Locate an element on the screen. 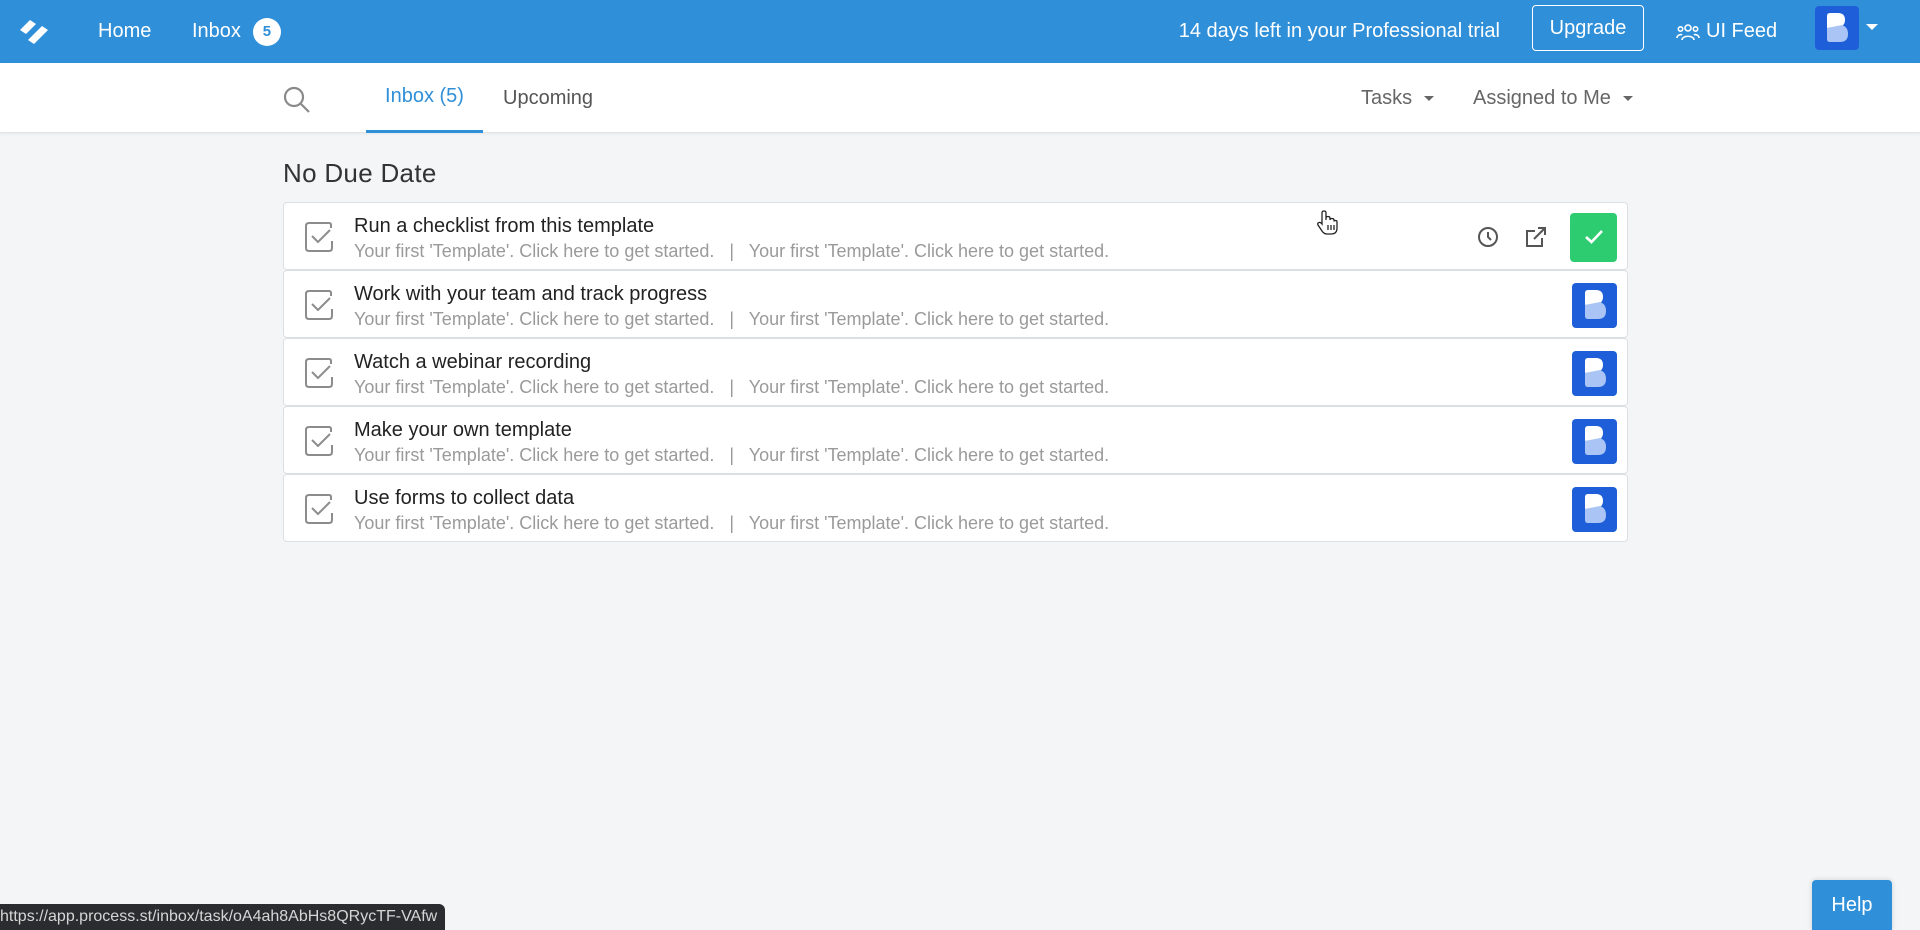 The width and height of the screenshot is (1920, 930). users-icon is located at coordinates (1688, 31).